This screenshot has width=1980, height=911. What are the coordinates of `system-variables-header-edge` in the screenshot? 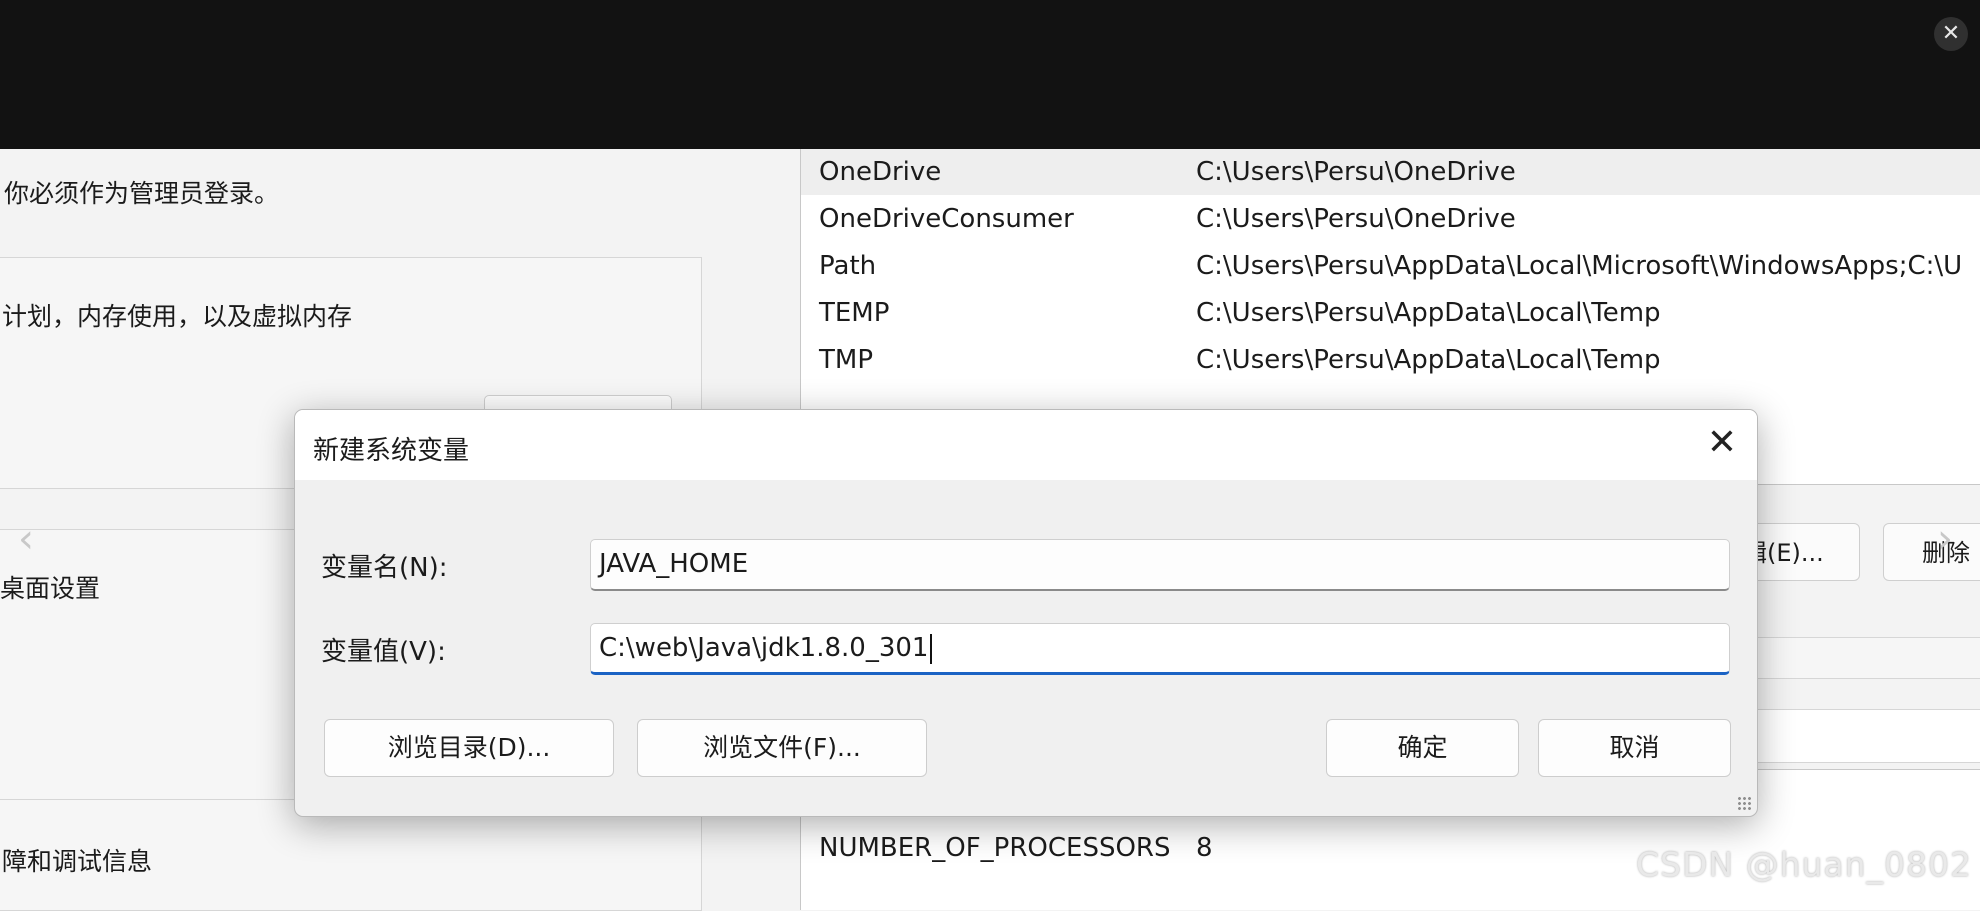 It's located at (1865, 736).